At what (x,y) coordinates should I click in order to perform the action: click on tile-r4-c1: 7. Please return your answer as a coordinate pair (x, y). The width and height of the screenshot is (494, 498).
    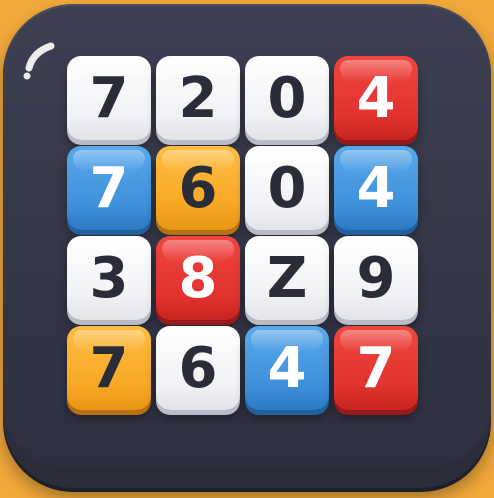
    Looking at the image, I should click on (109, 368).